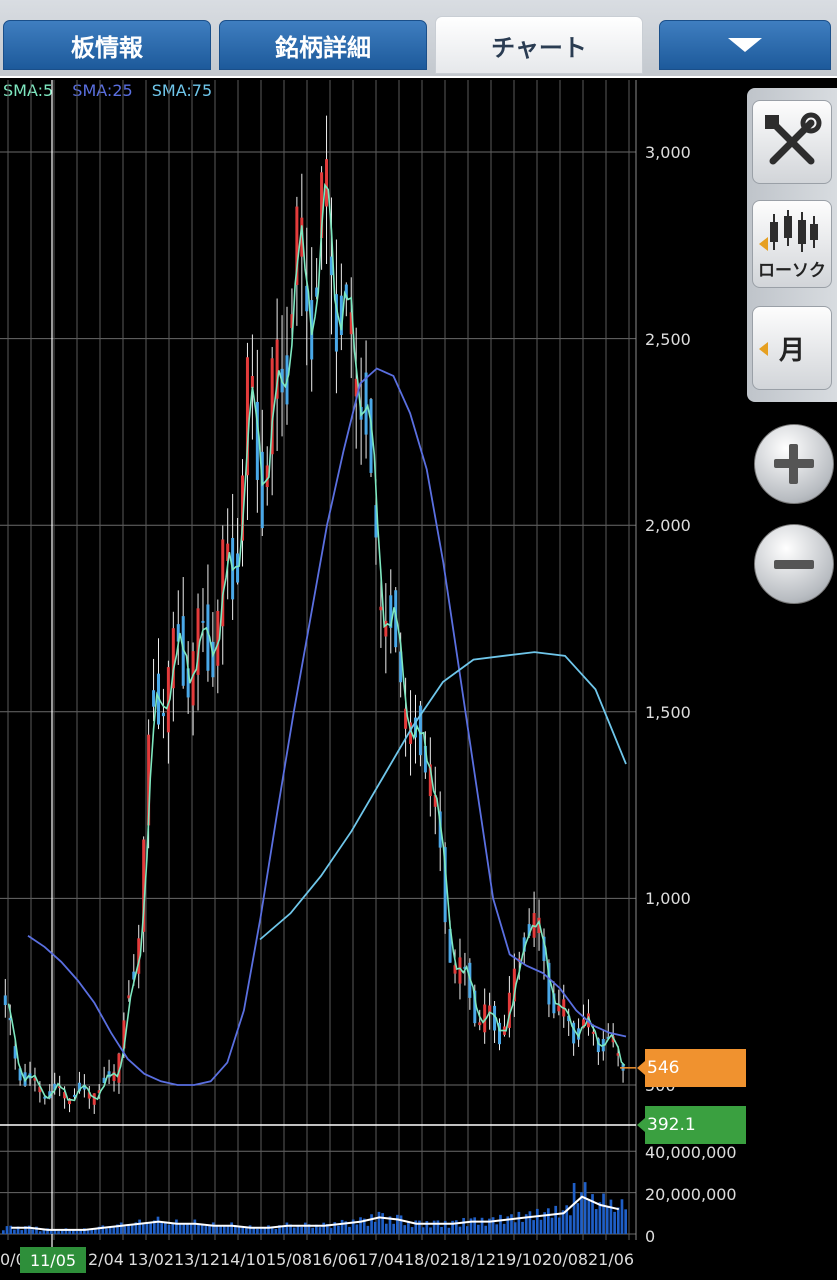 Image resolution: width=837 pixels, height=1280 pixels. What do you see at coordinates (519, 1259) in the screenshot?
I see `x-tick-label: 19/10` at bounding box center [519, 1259].